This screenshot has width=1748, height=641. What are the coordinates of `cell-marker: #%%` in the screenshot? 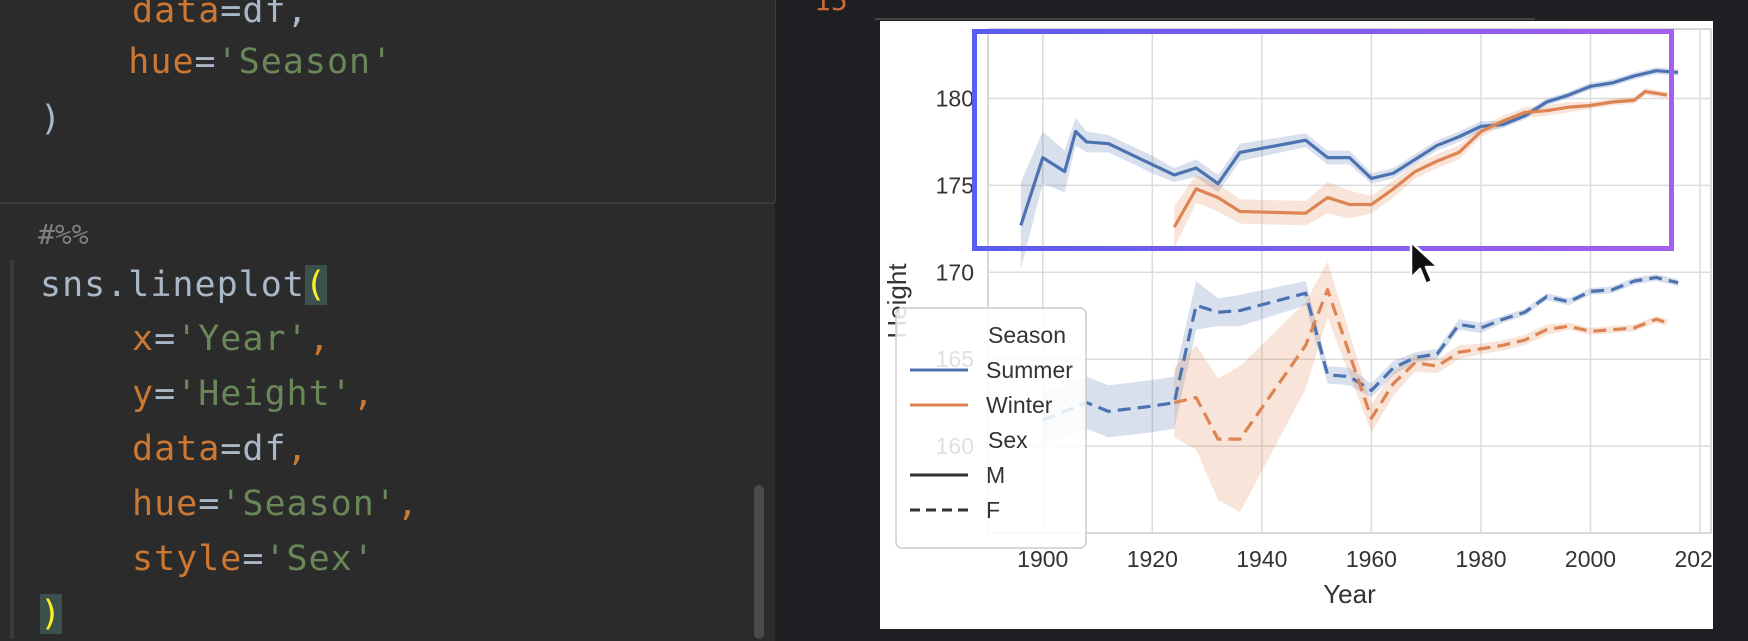 It's located at (63, 234).